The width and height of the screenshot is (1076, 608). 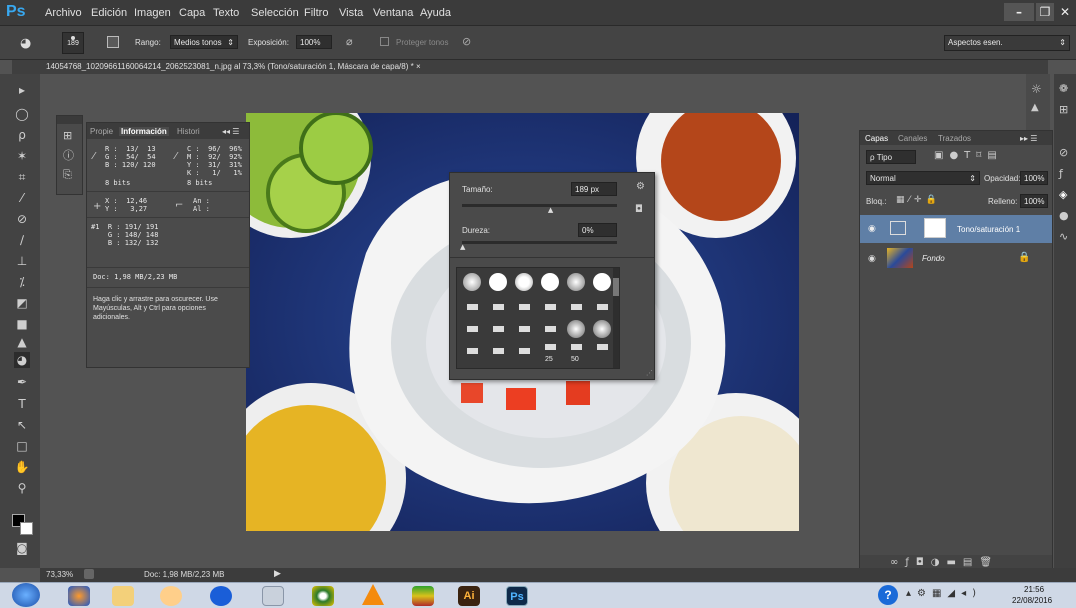 What do you see at coordinates (22, 198) in the screenshot?
I see `eyedropper-tool-icon: ⁄` at bounding box center [22, 198].